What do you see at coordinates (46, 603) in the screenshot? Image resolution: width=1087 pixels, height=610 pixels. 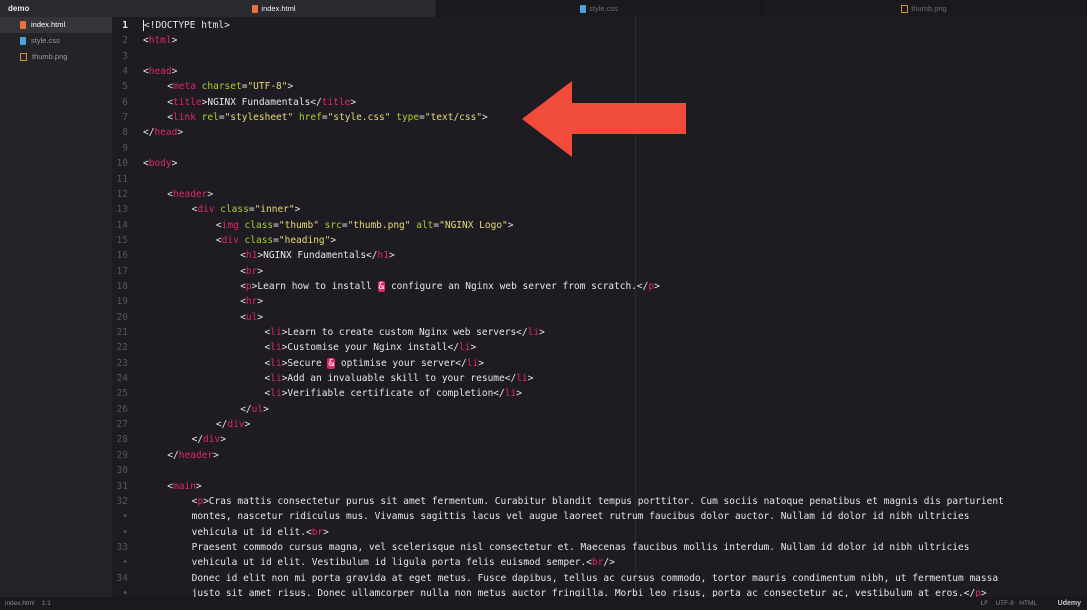 I see `status-cursor-position: 1:1` at bounding box center [46, 603].